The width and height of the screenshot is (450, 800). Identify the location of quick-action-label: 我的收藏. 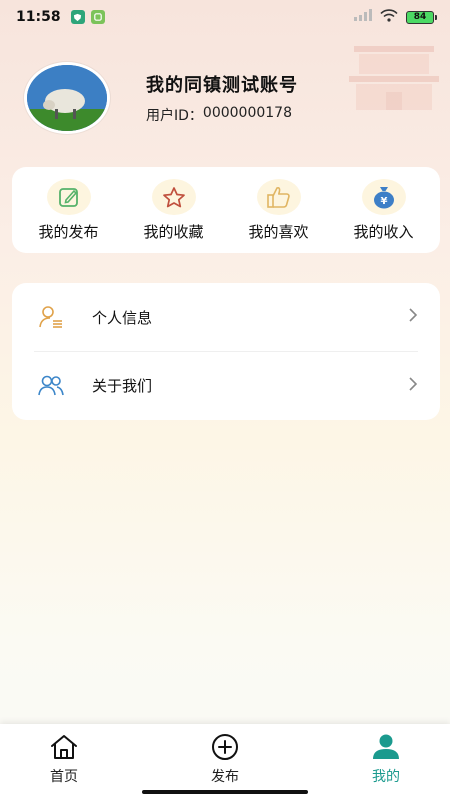
(173, 231).